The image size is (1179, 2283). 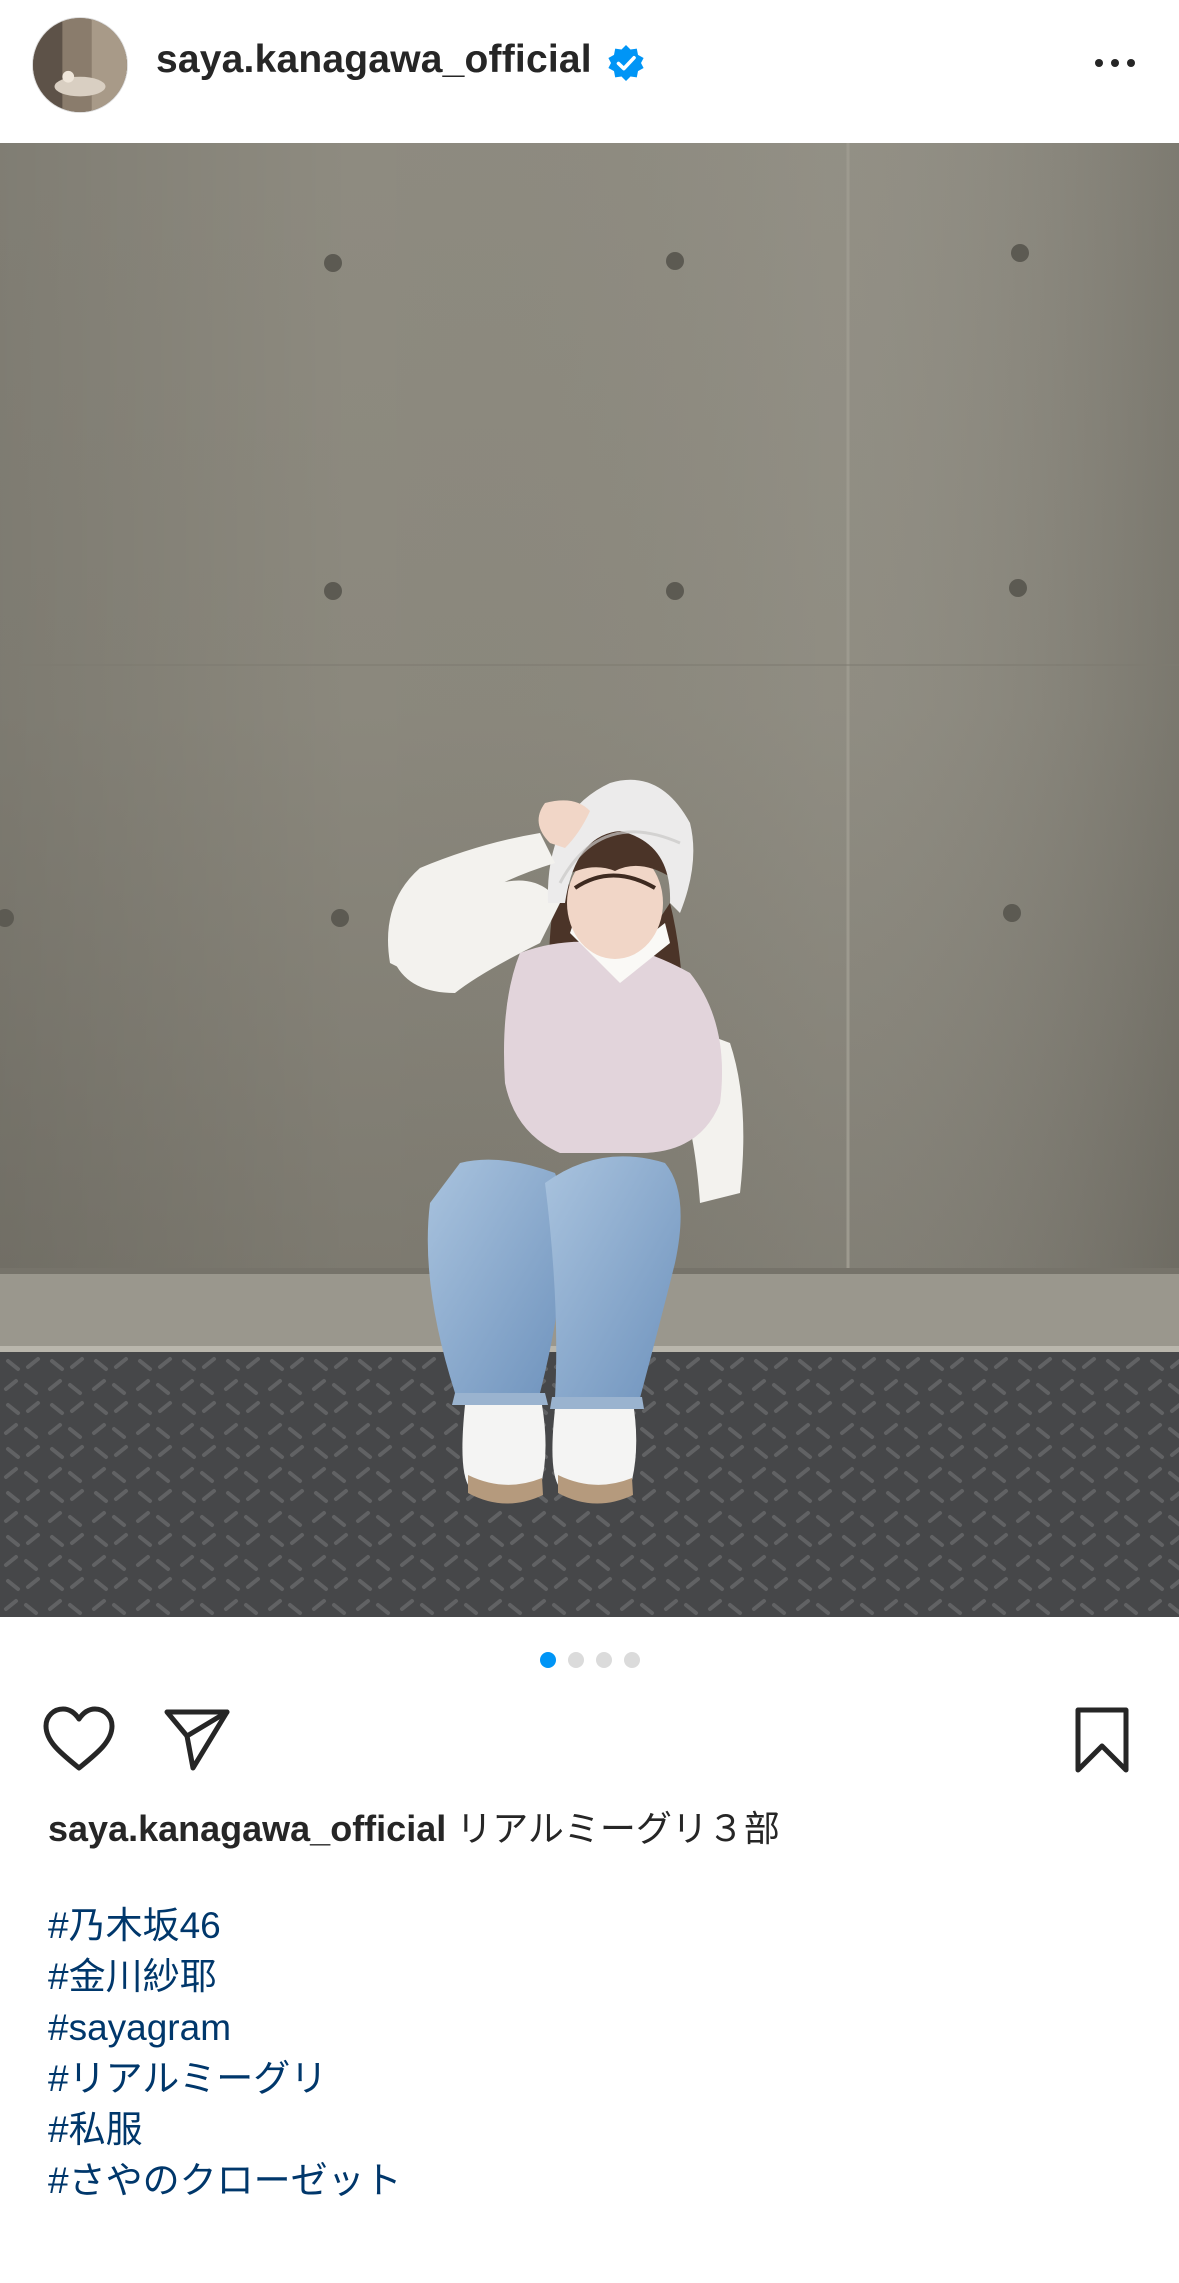 I want to click on like-button, so click(x=79, y=1739).